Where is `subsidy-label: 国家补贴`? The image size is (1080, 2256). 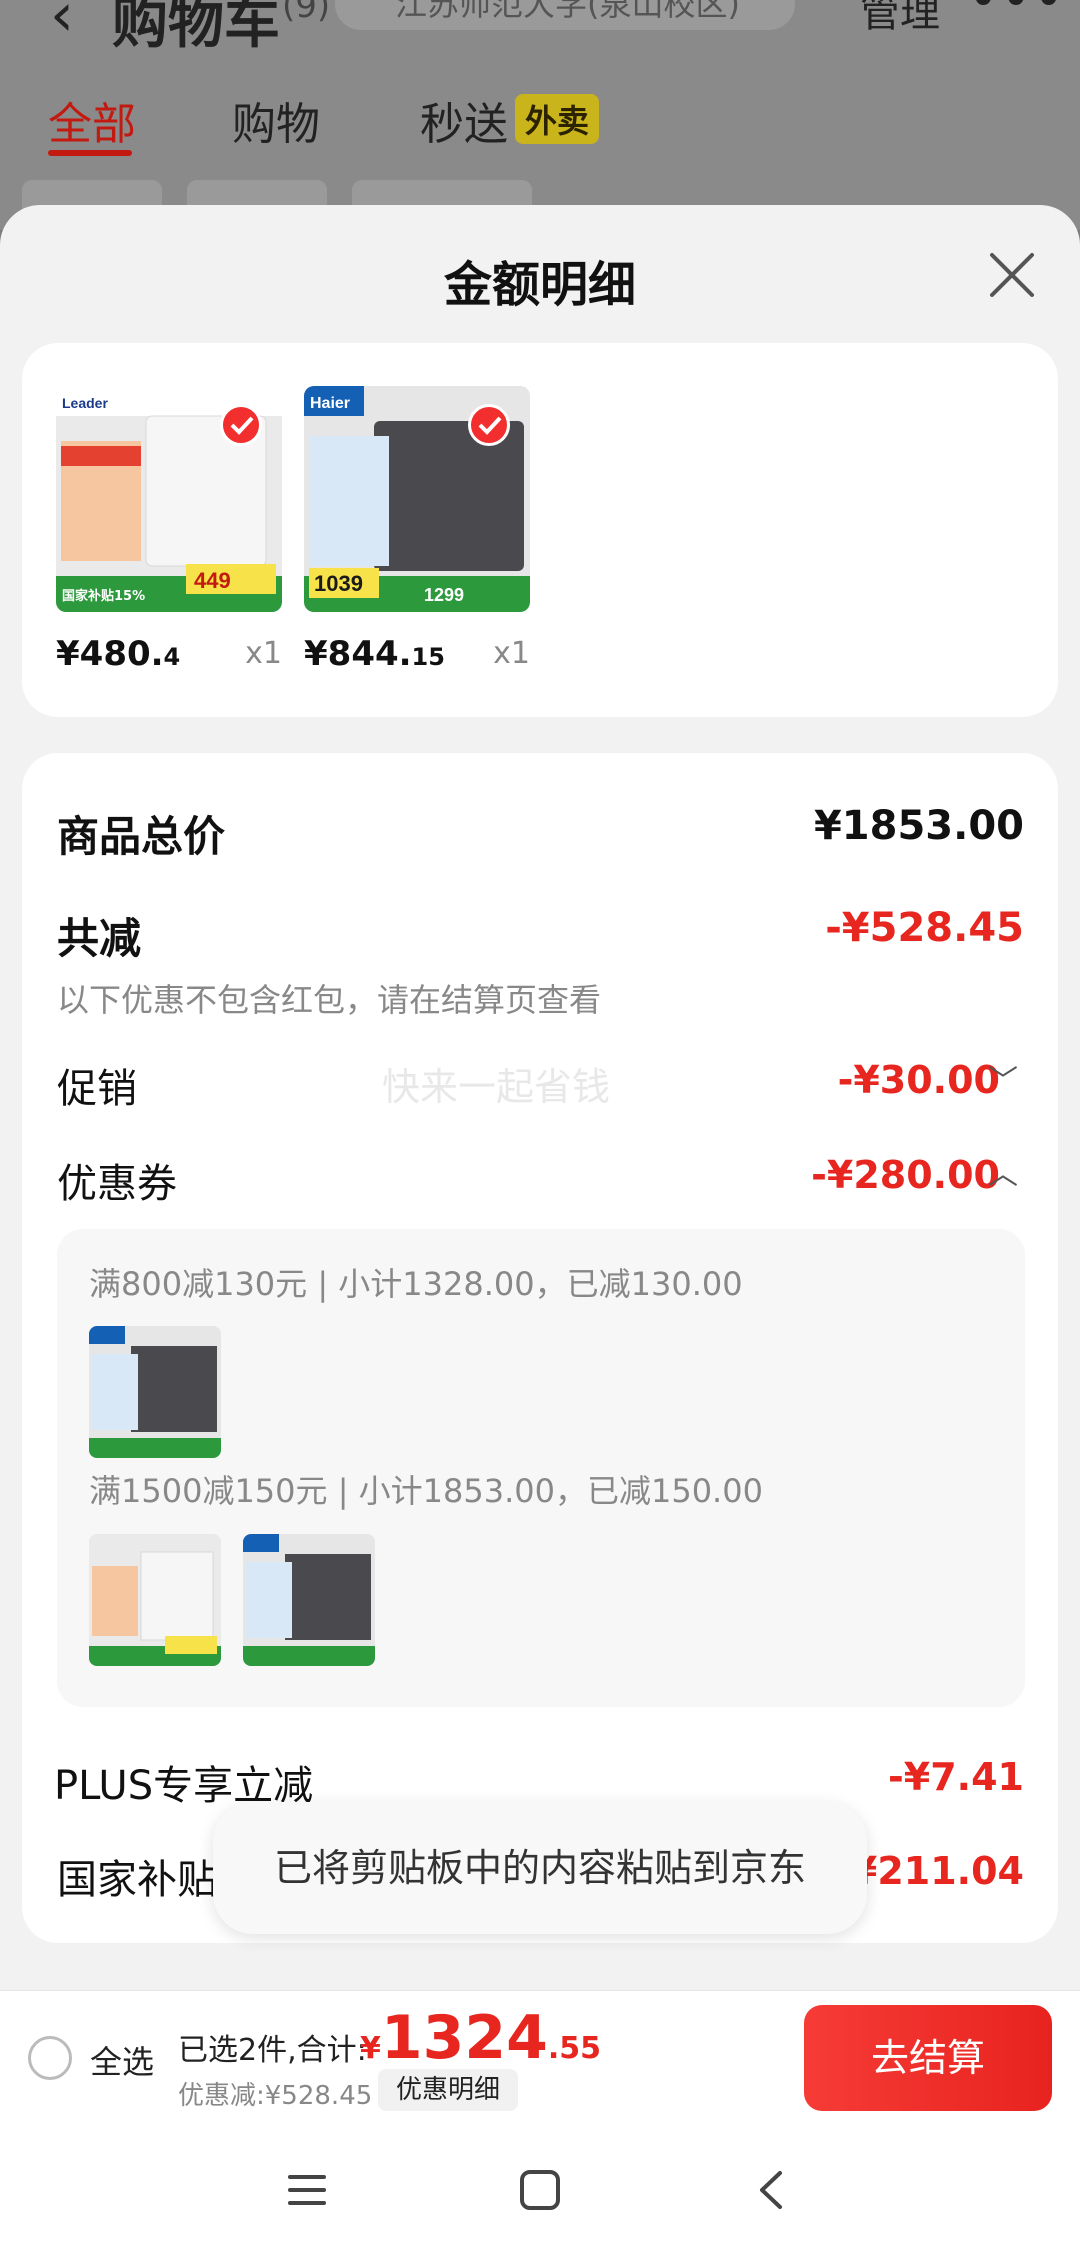
subsidy-label: 国家补贴 is located at coordinates (137, 1880).